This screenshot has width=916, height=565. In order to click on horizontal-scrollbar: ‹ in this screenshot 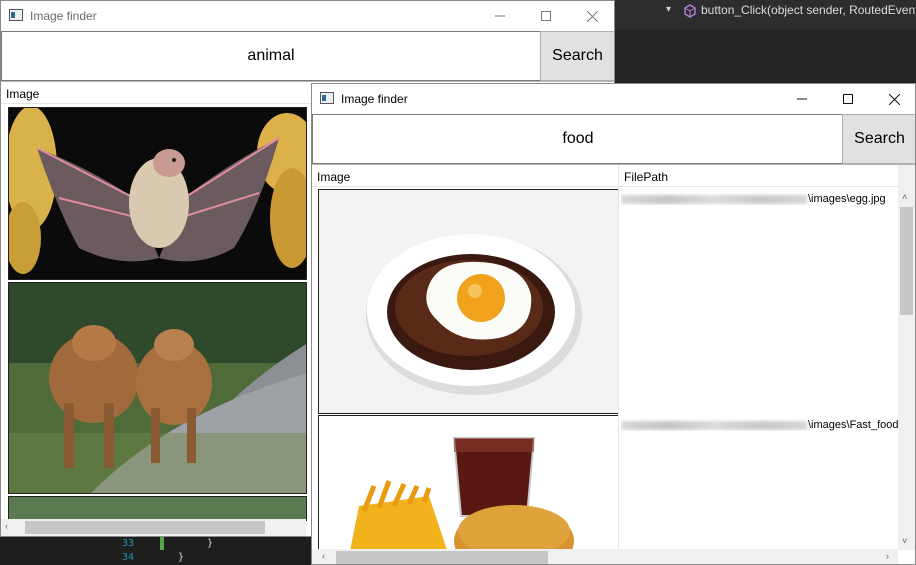, I will do `click(153, 527)`.